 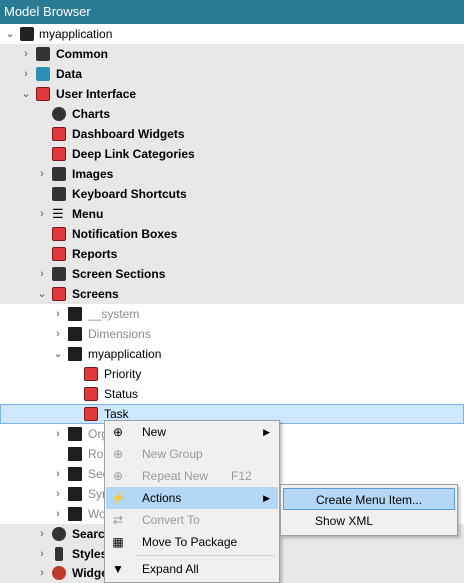 I want to click on menu-item-label: New, so click(x=154, y=432).